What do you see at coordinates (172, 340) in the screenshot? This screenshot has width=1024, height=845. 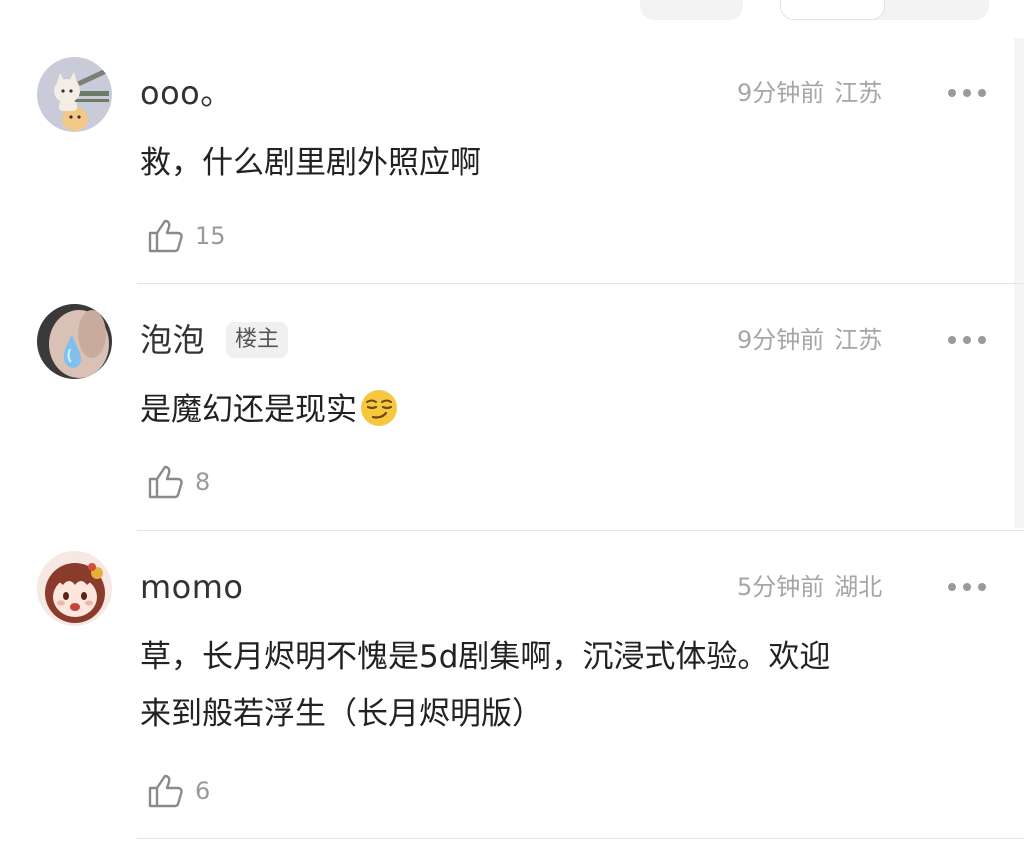 I see `username: 泡泡` at bounding box center [172, 340].